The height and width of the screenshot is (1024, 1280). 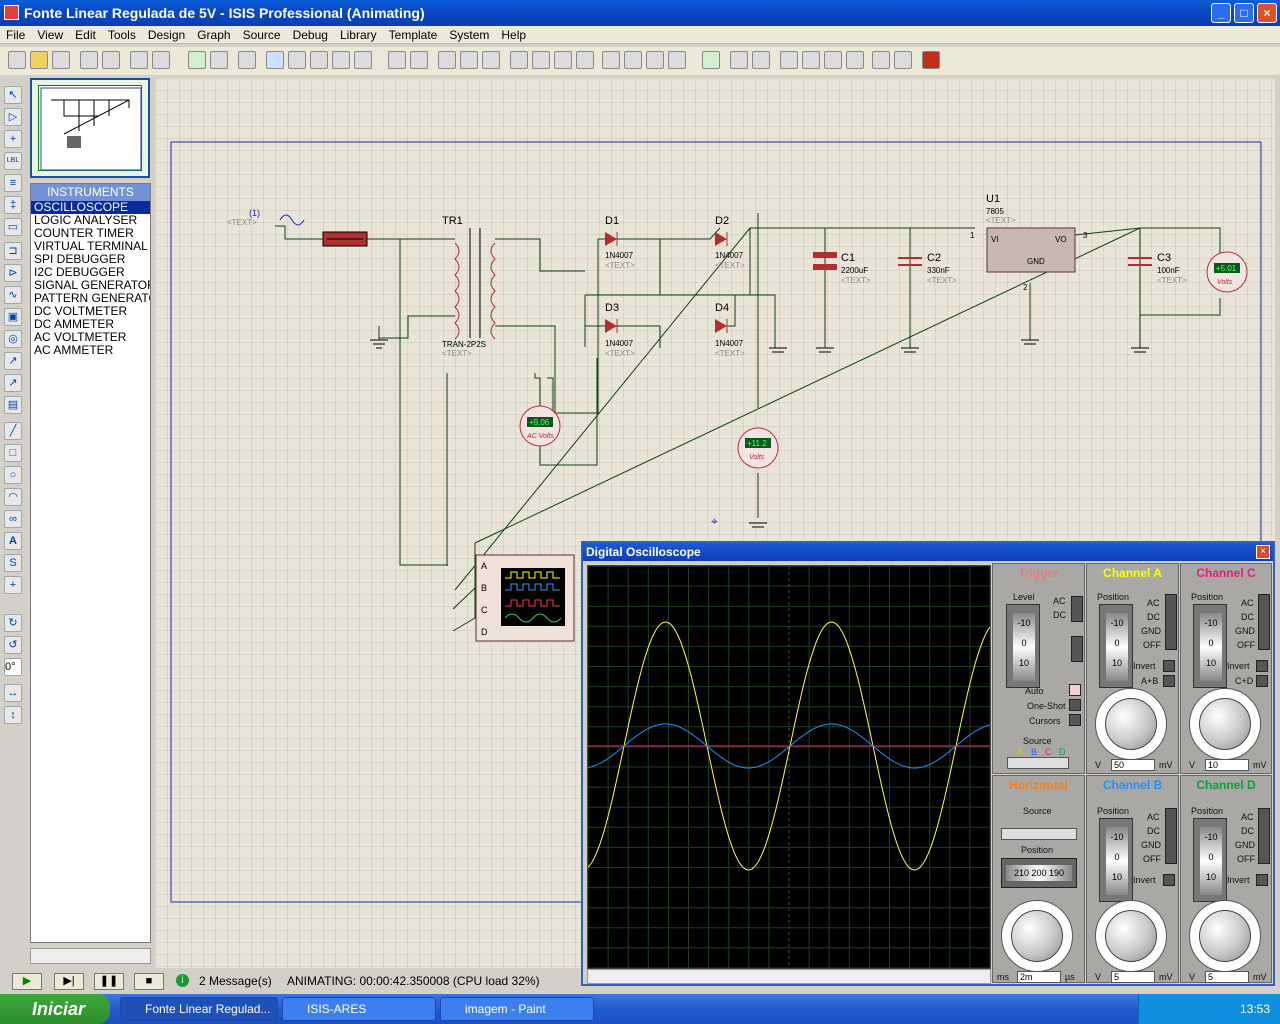 I want to click on channel-a-position-drum: -10 0 10, so click(x=1116, y=646).